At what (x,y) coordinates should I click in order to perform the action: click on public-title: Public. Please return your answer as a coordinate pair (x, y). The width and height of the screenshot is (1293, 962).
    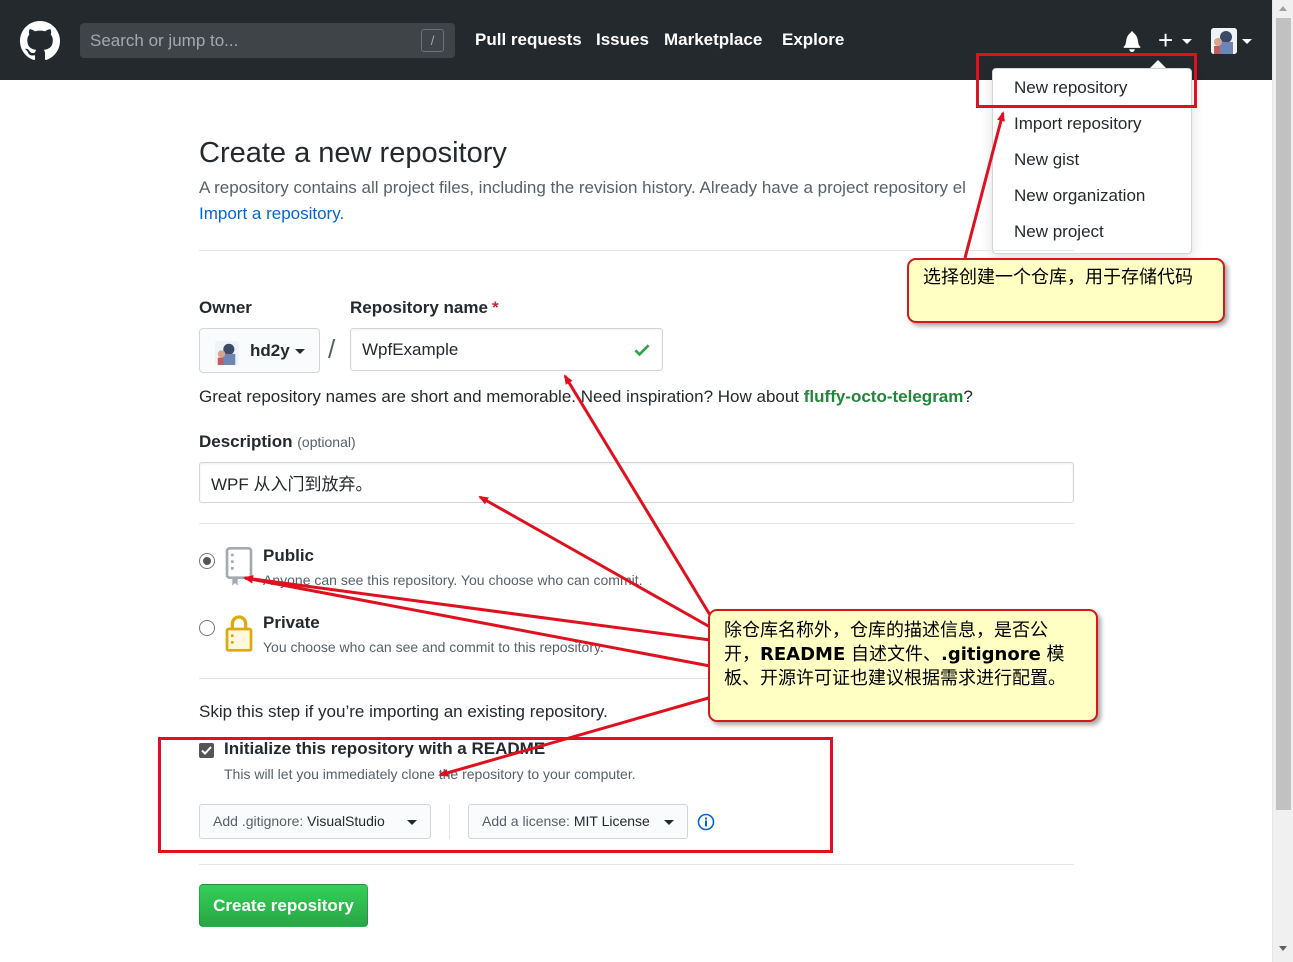
    Looking at the image, I should click on (289, 555).